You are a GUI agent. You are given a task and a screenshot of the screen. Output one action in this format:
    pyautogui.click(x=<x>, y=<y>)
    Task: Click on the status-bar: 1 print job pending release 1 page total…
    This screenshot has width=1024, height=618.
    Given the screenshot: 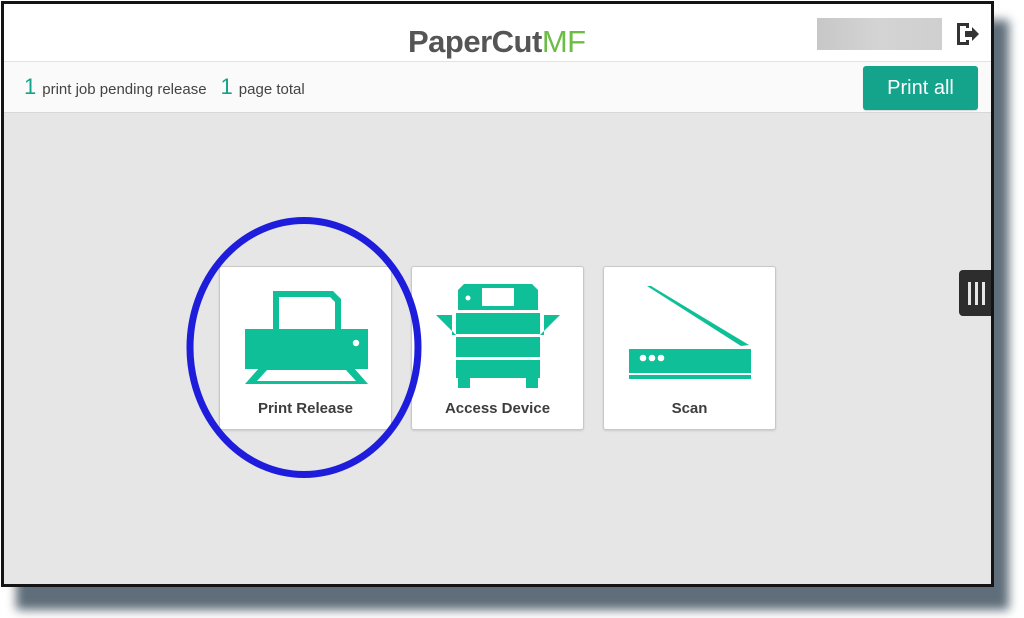 What is the action you would take?
    pyautogui.click(x=497, y=87)
    